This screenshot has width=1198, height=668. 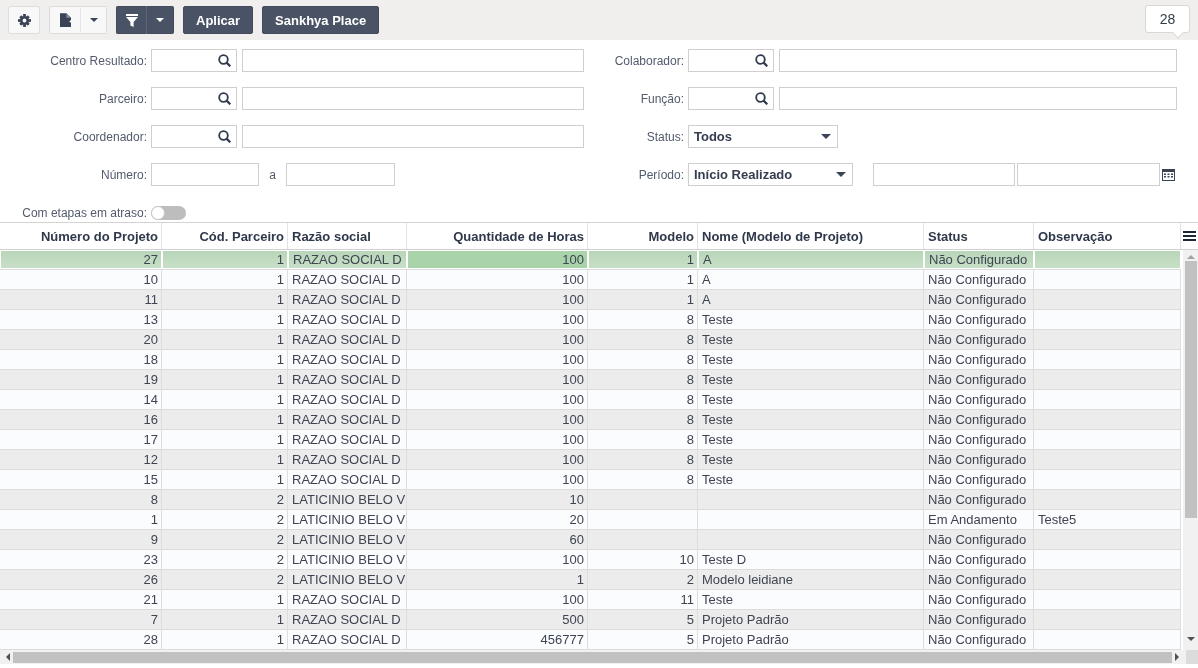 I want to click on table-row: 26 2 LATICINIO BELO V 1 2 Modelo leidiane Não Configurado, so click(x=590, y=580).